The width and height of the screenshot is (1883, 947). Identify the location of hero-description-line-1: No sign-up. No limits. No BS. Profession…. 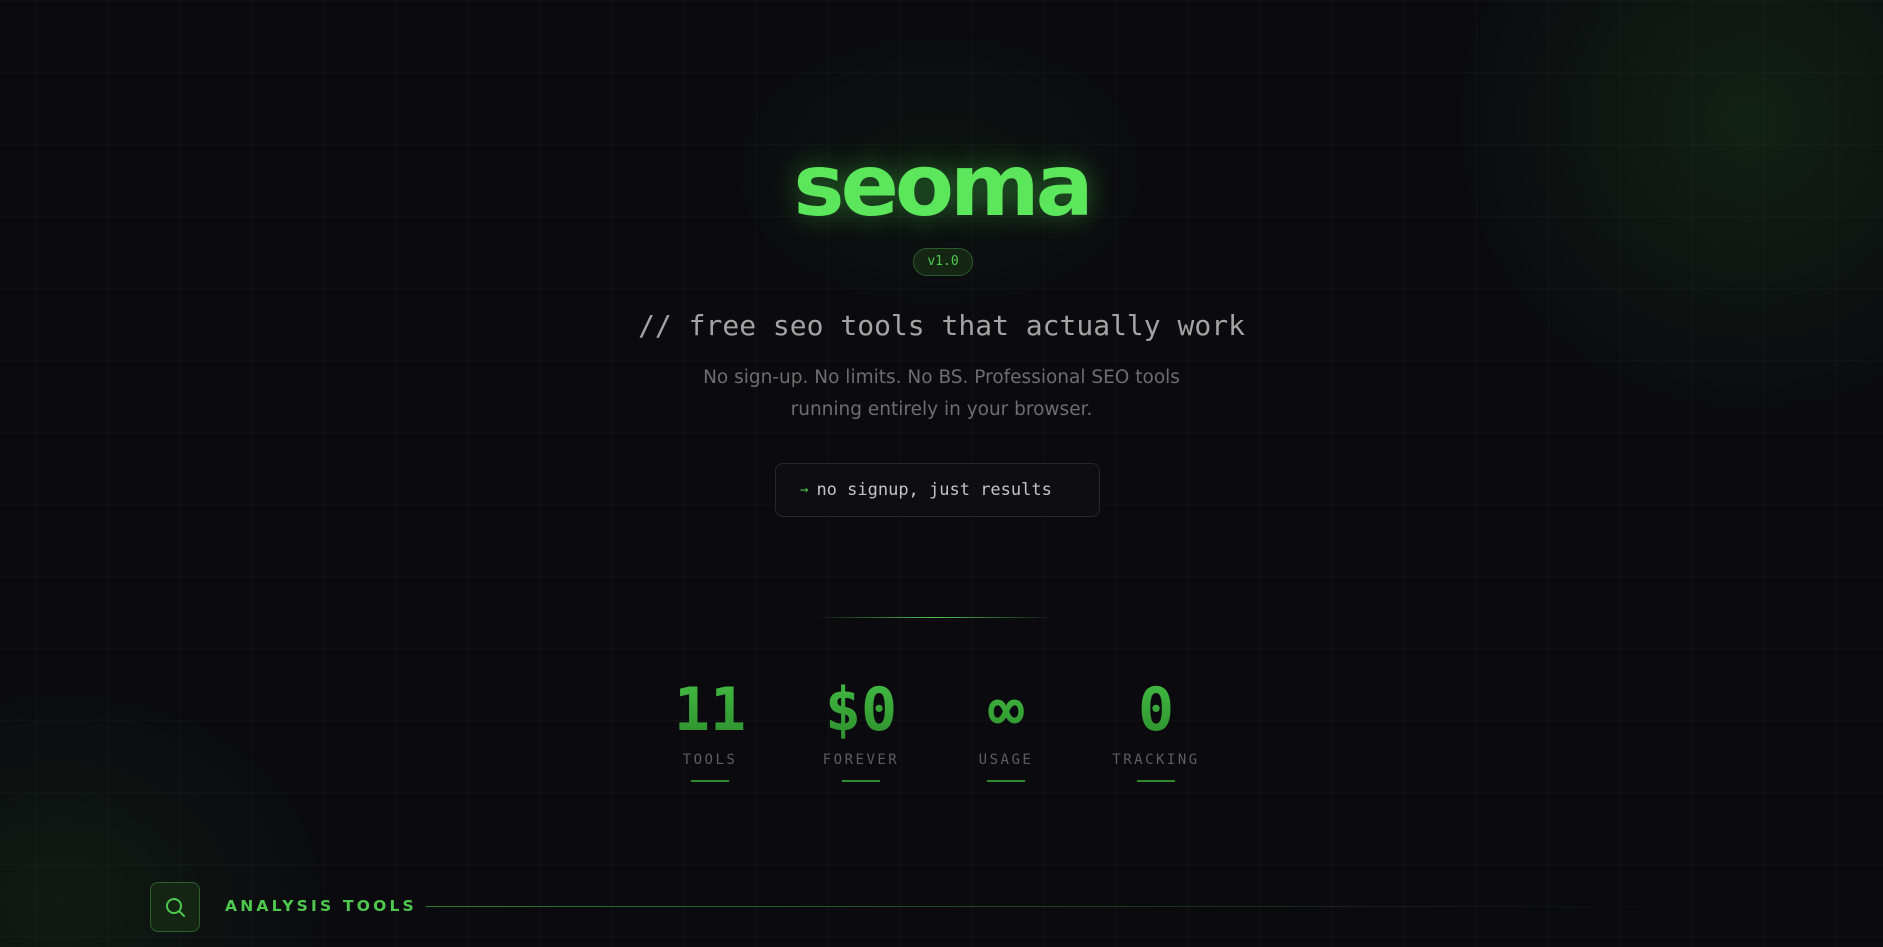
(941, 377).